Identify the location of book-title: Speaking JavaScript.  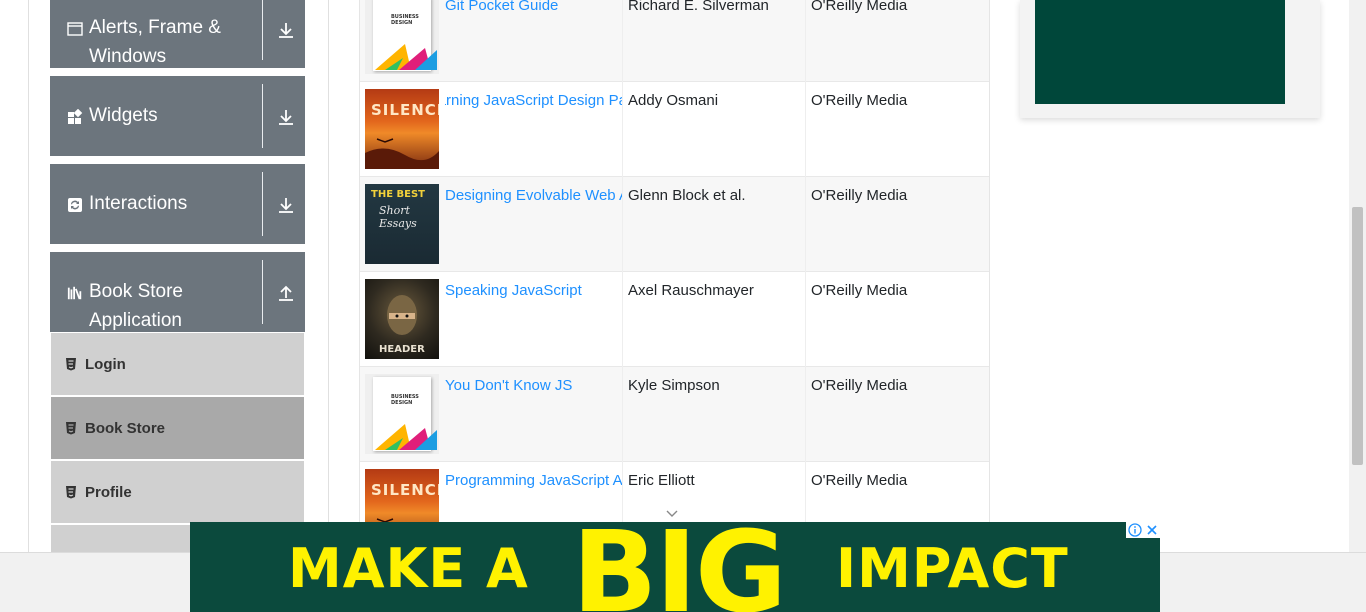
(513, 290).